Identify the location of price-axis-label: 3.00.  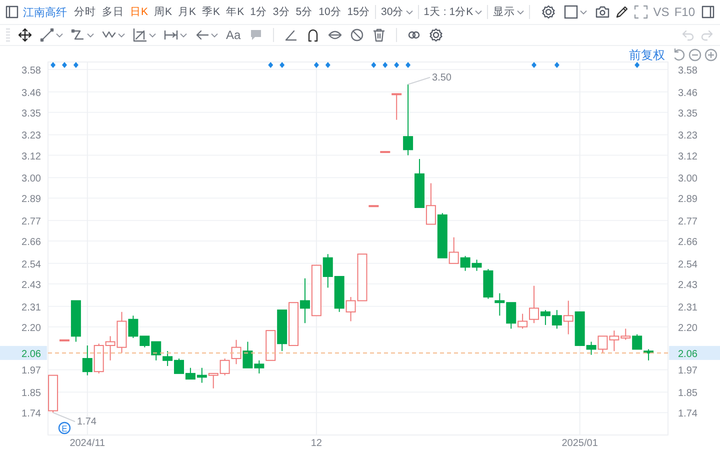
(31, 179).